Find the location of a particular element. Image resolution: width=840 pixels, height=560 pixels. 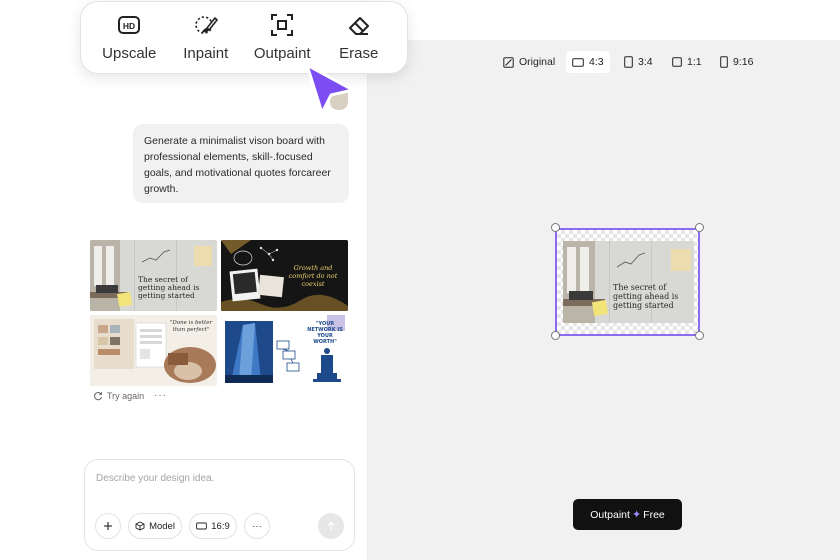

result-thumbnail-3: "Done is better than perfect" is located at coordinates (153, 350).